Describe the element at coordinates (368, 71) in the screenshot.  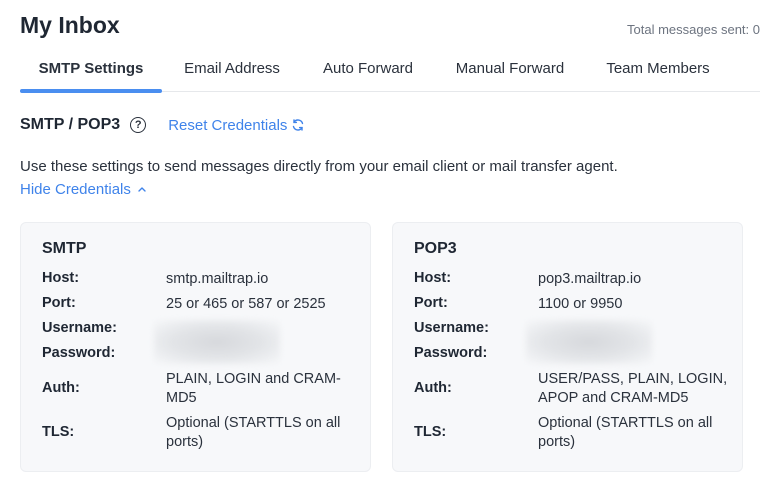
I see `tab-auto-forward: Auto Forward` at that location.